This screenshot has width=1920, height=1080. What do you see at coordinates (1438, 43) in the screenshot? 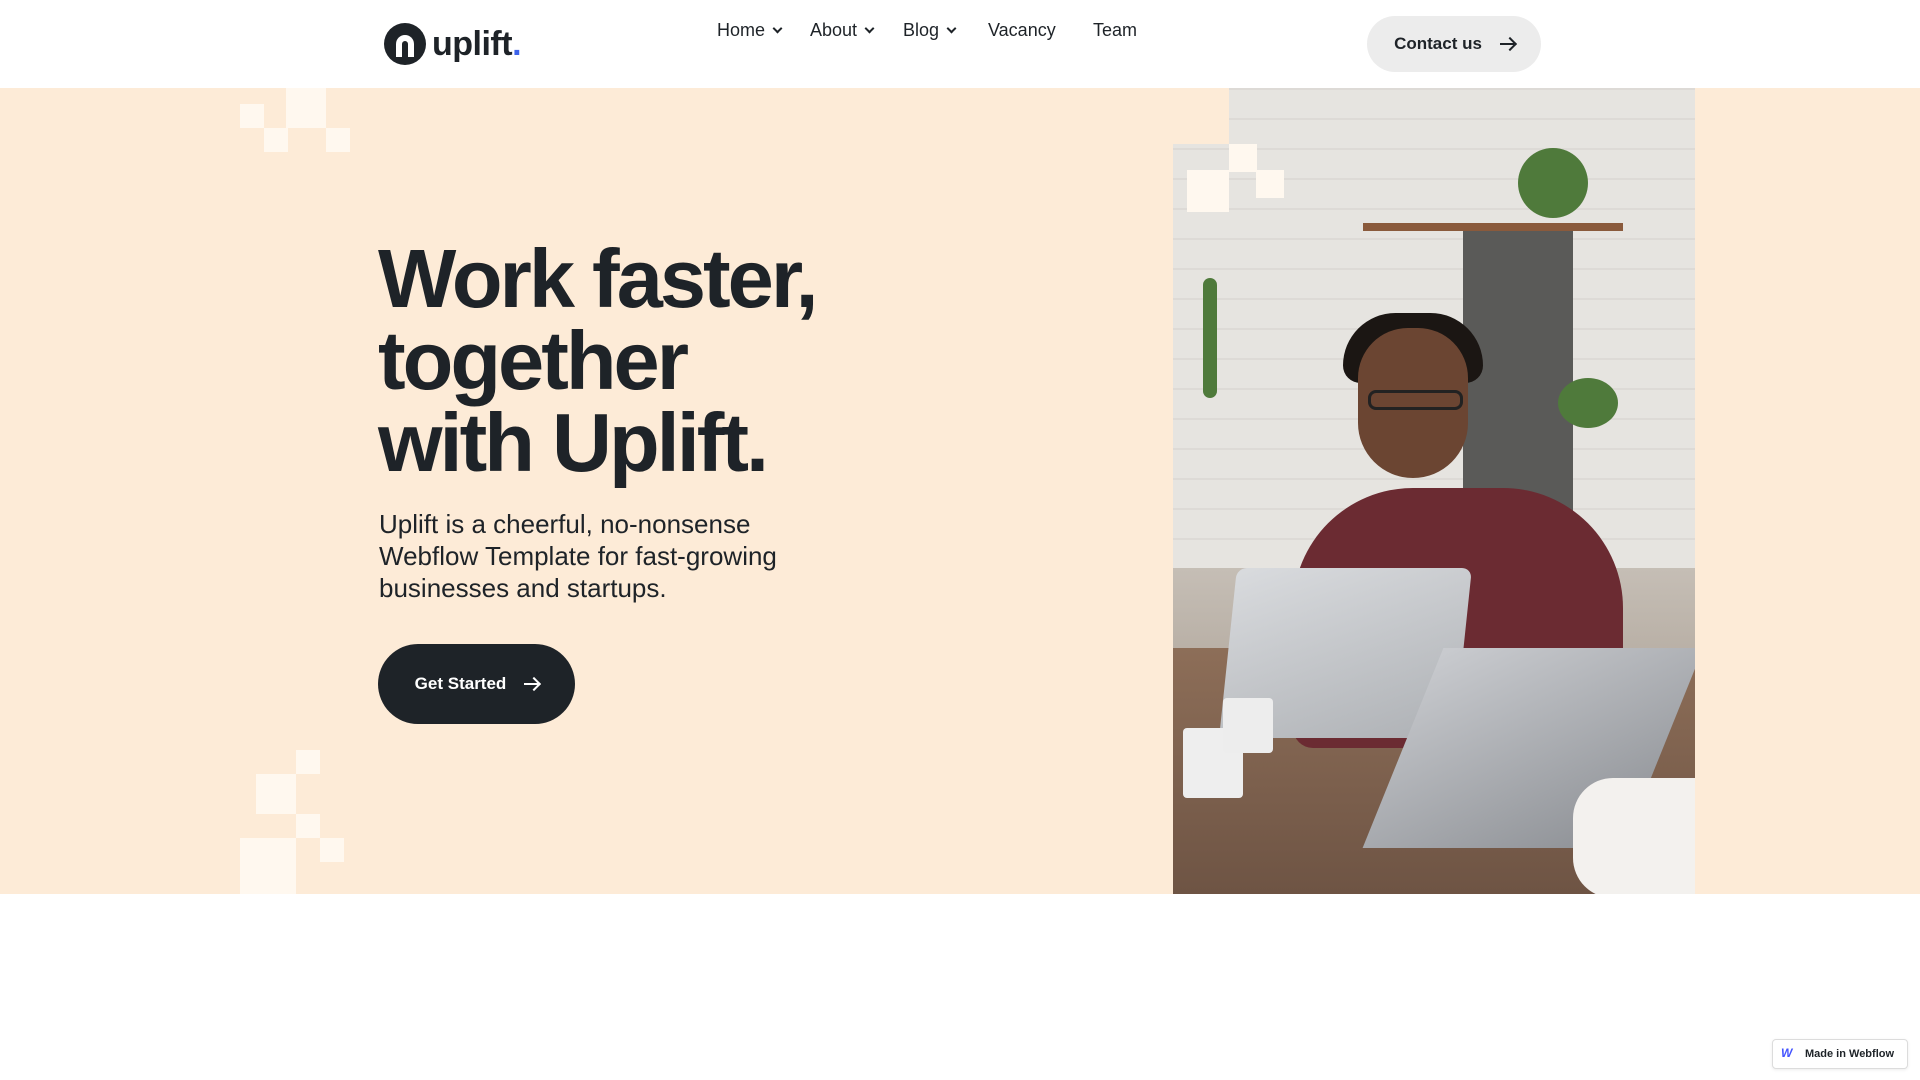
I see `contact-us-label: Contact us` at bounding box center [1438, 43].